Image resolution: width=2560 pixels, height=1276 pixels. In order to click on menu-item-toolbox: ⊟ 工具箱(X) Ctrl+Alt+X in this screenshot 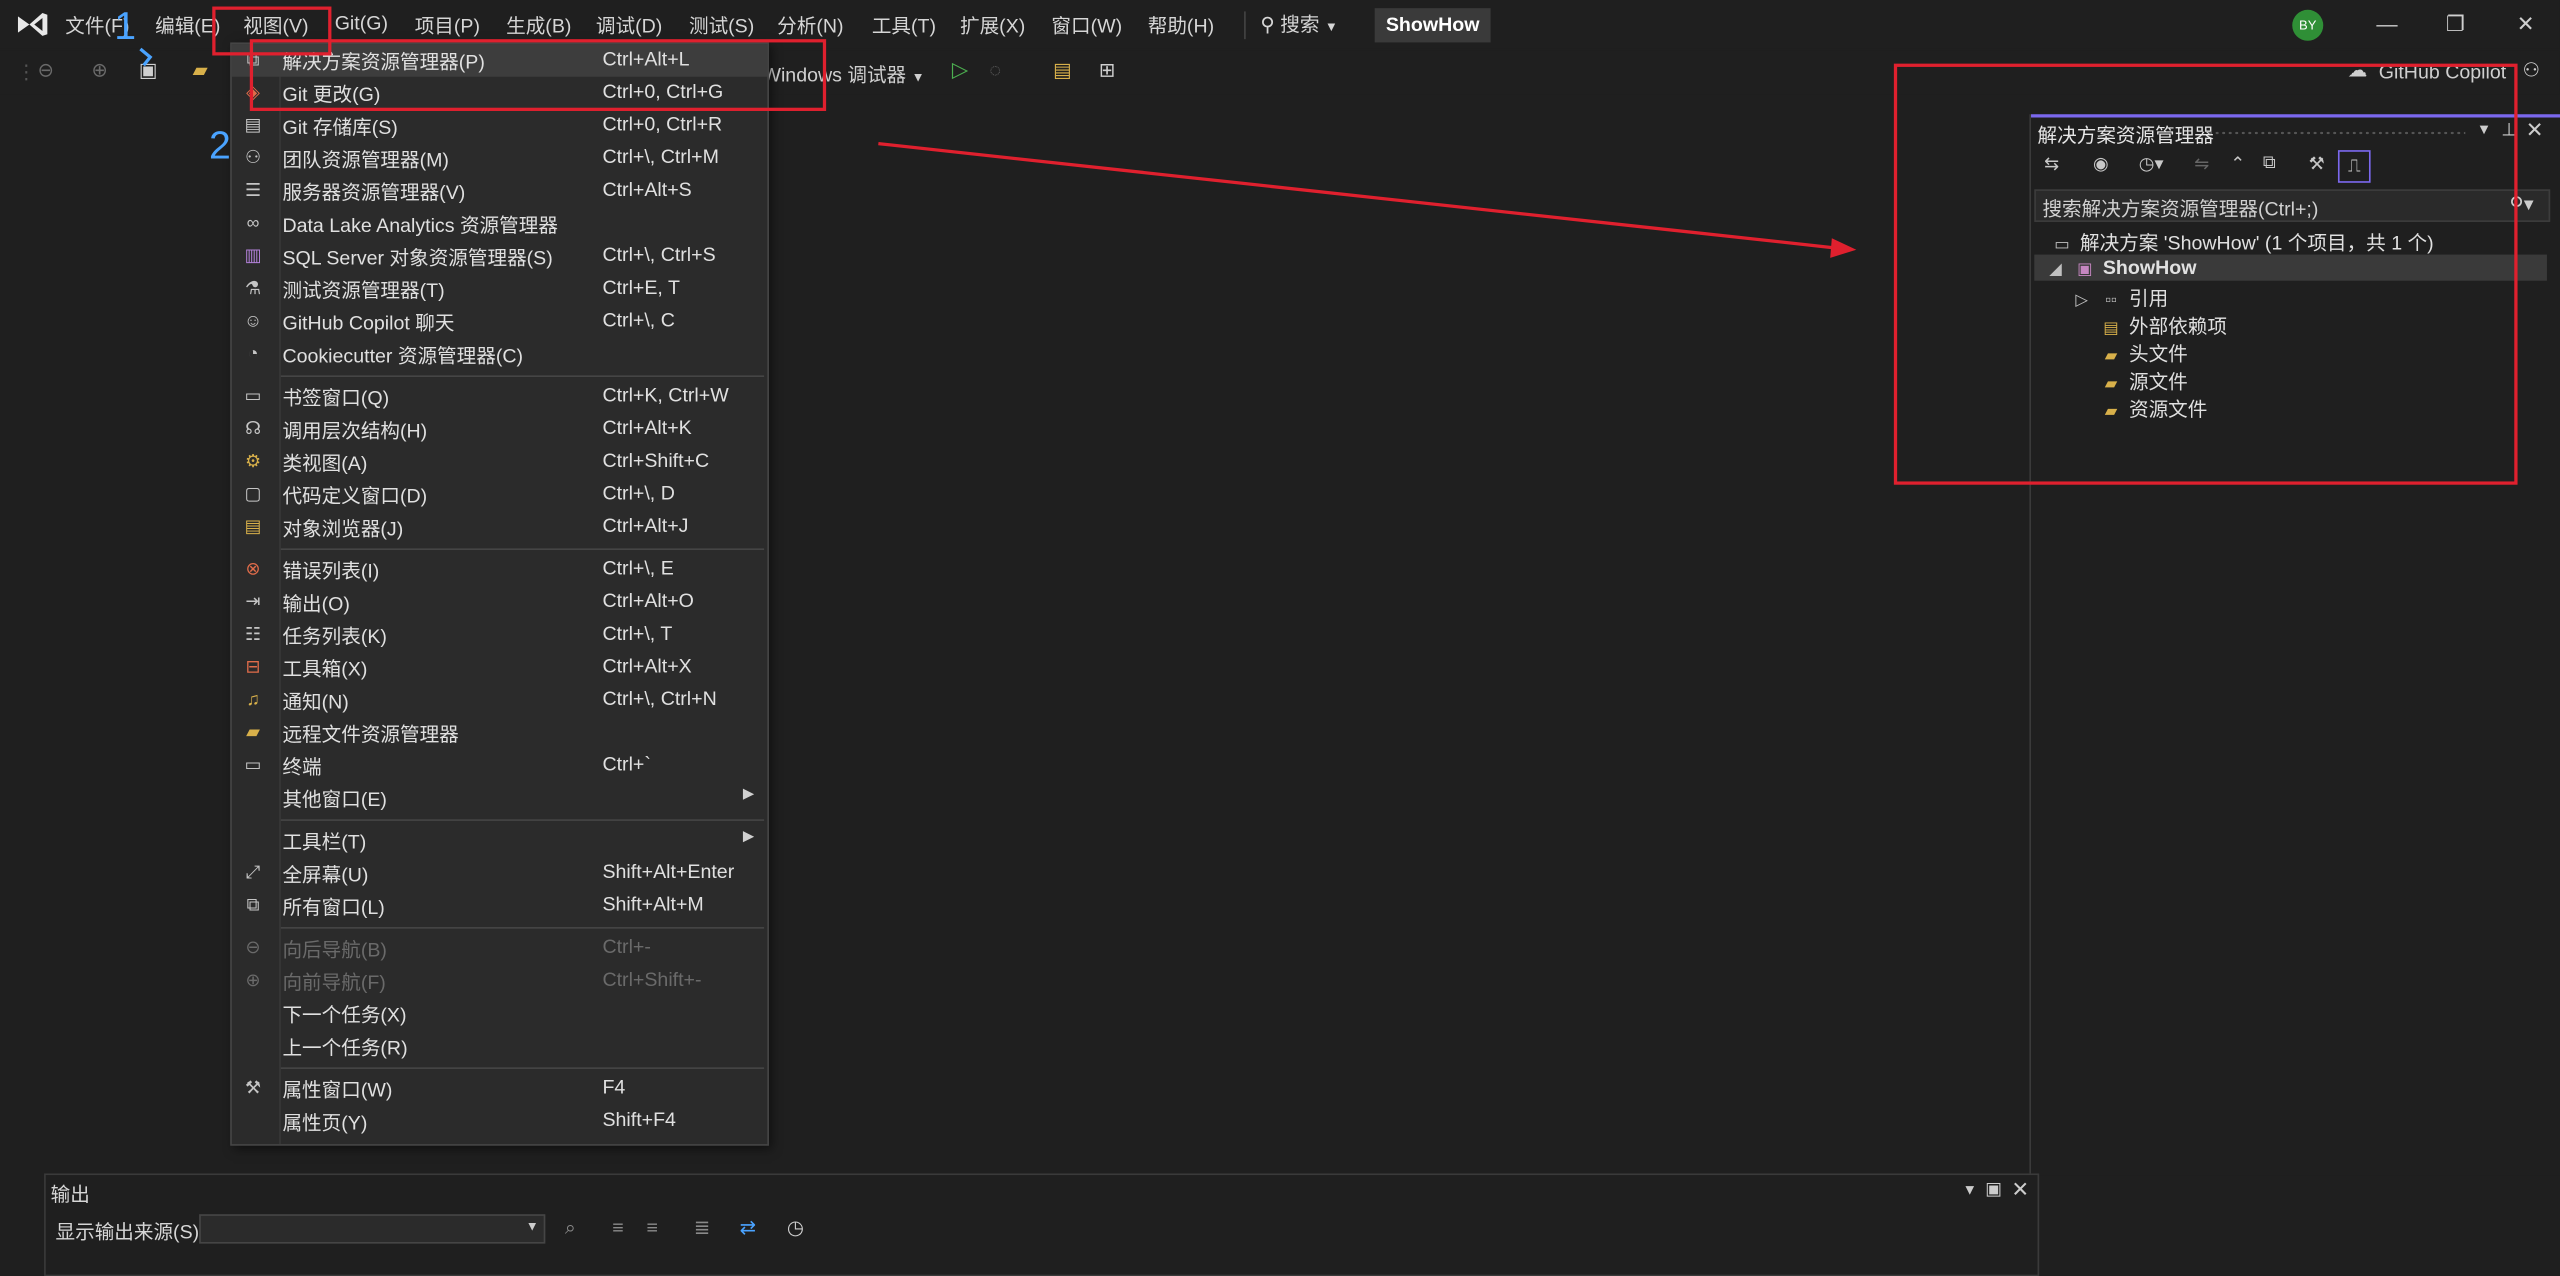, I will do `click(500, 667)`.